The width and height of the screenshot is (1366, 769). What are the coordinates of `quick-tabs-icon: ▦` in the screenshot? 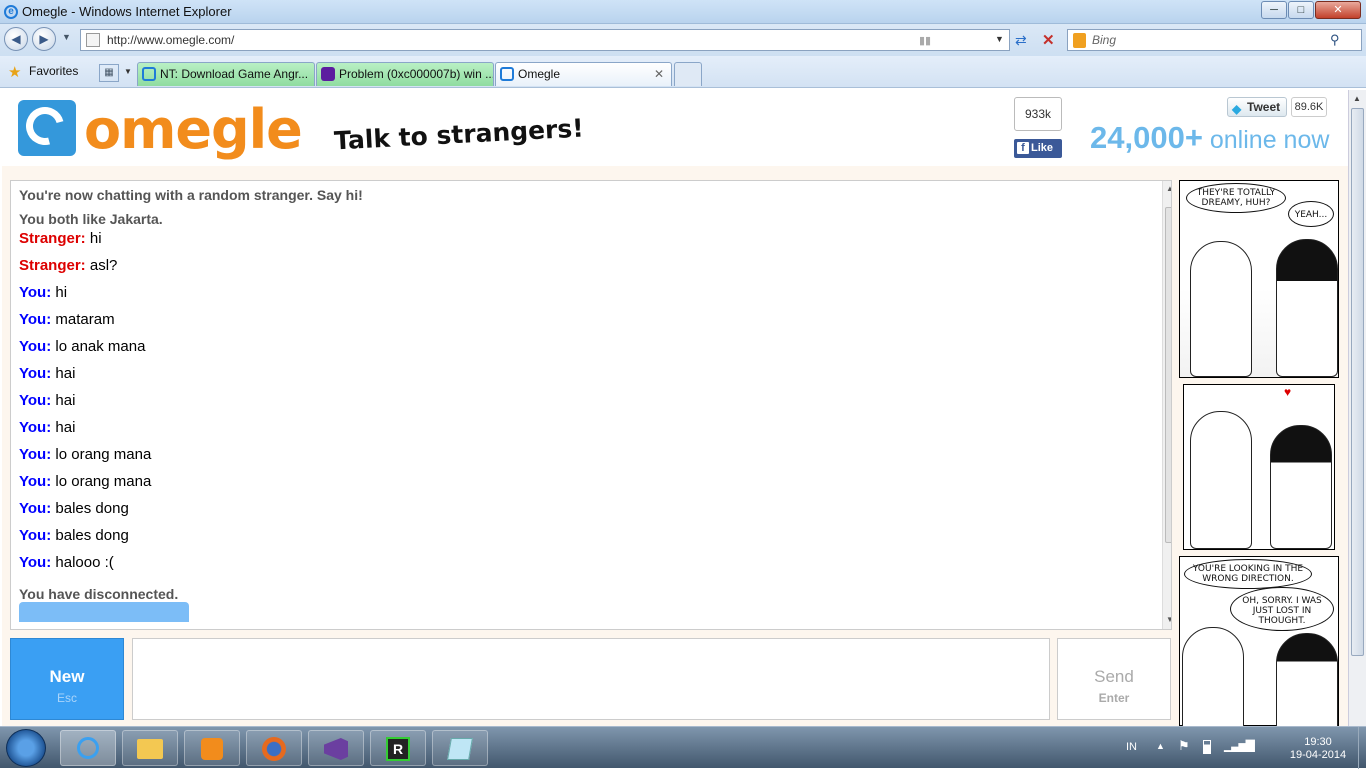 It's located at (109, 73).